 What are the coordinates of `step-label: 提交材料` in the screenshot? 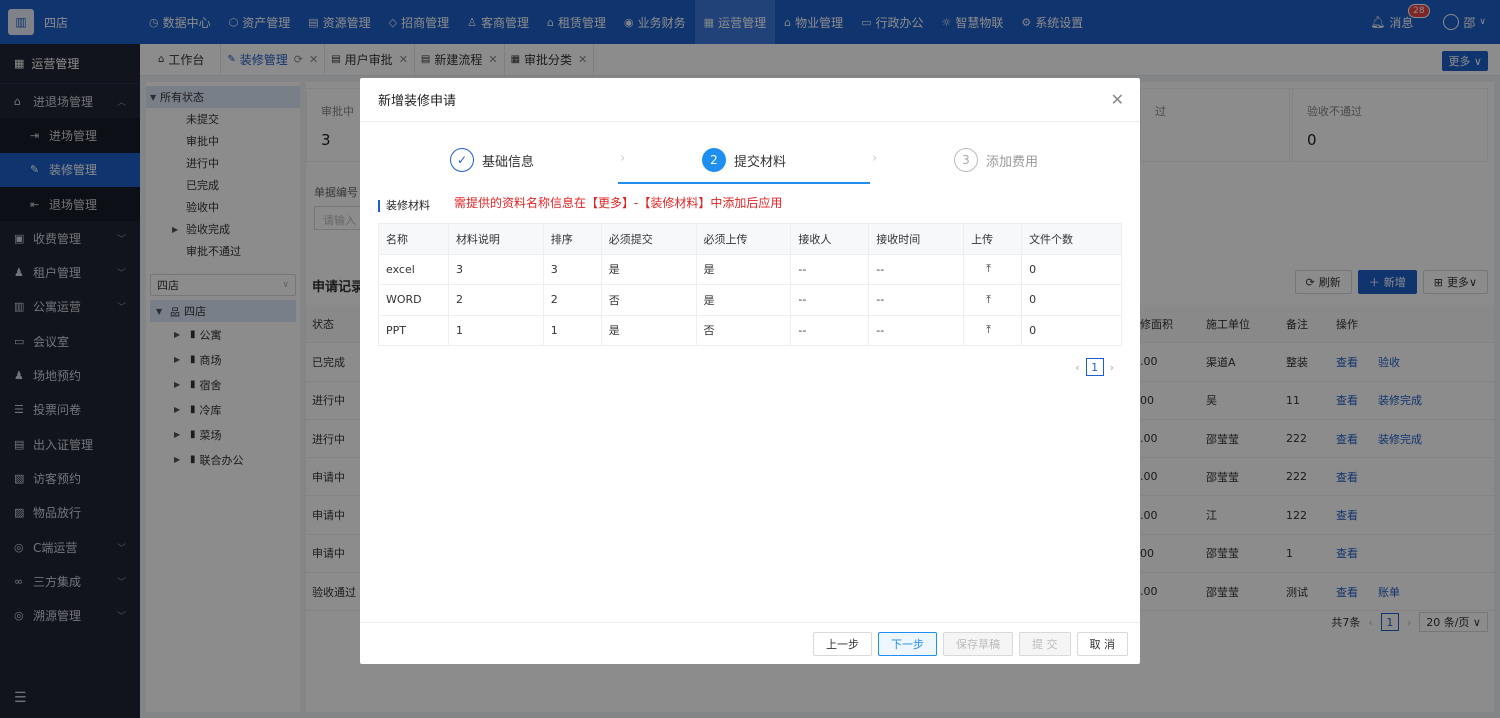 It's located at (760, 162).